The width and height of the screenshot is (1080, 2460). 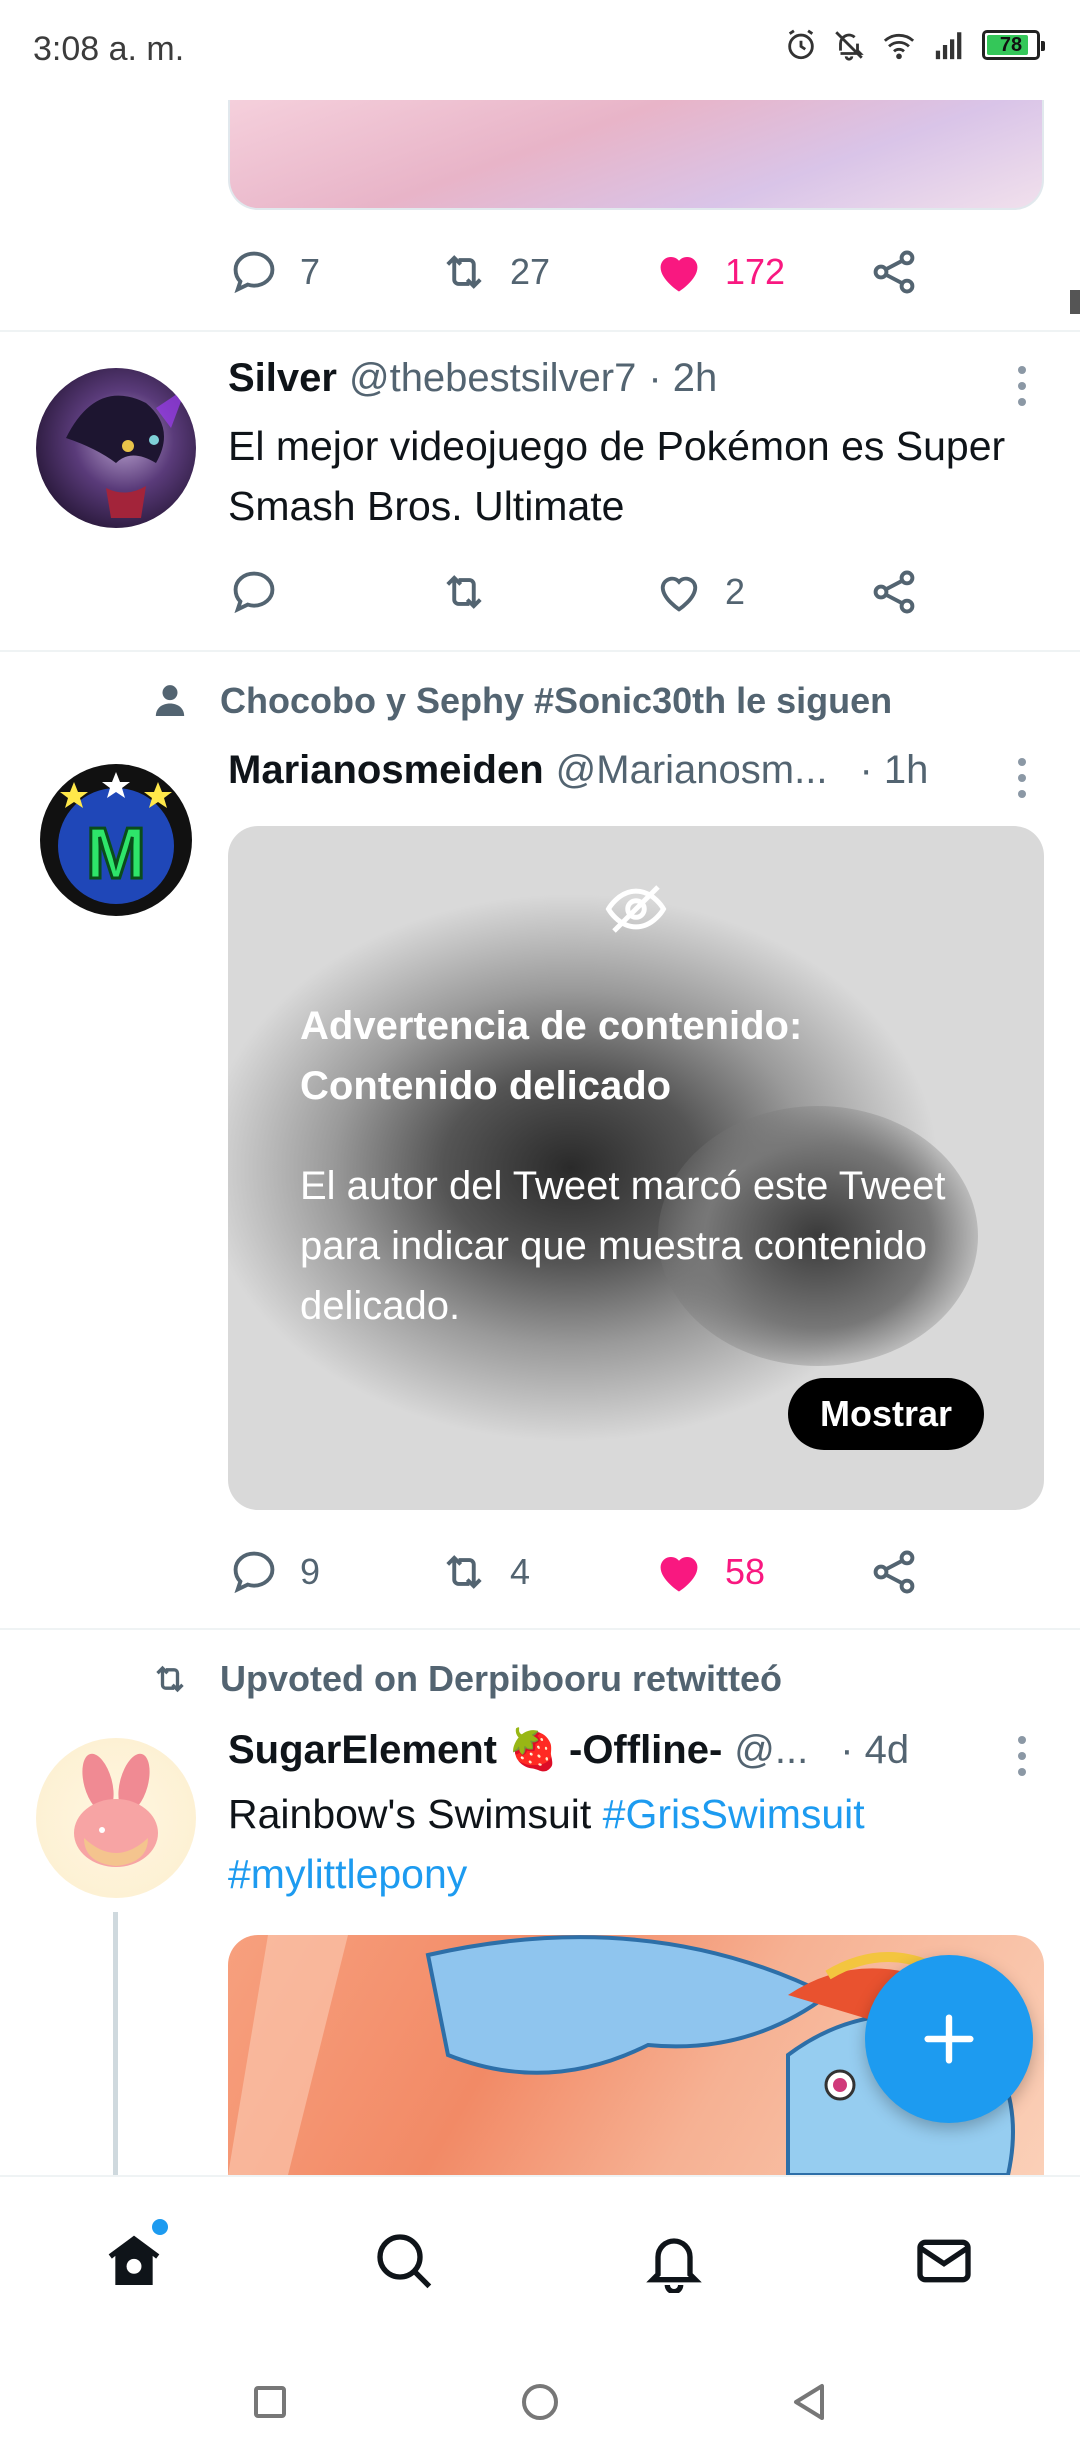 What do you see at coordinates (1075, 302) in the screenshot?
I see `scrollbar-thumb` at bounding box center [1075, 302].